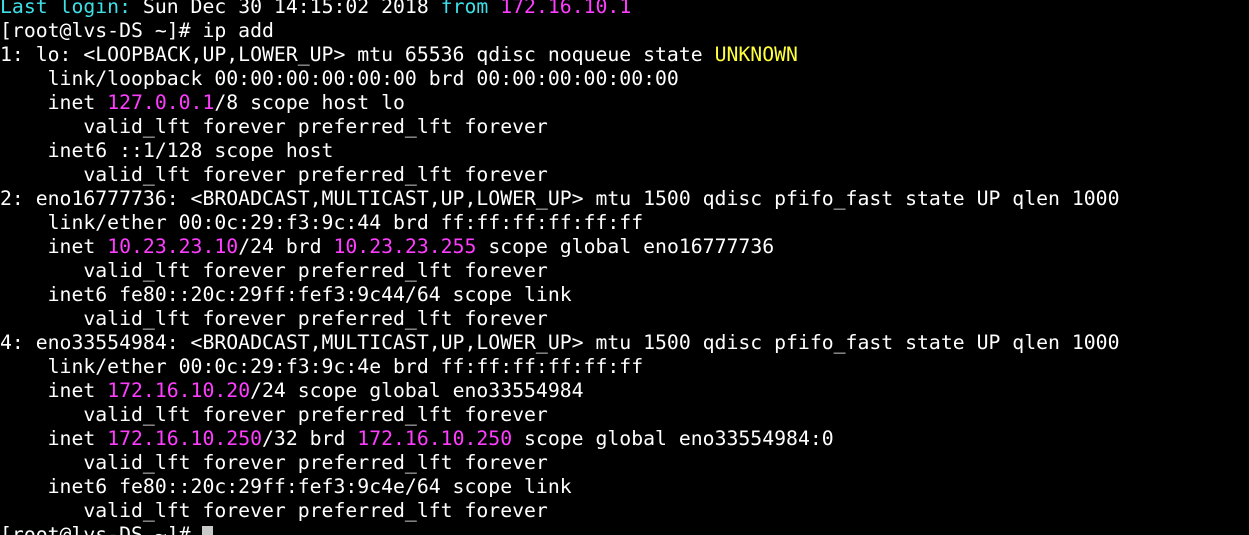 Image resolution: width=1249 pixels, height=535 pixels. I want to click on output-text: /24 scope global eno33554984, so click(417, 390).